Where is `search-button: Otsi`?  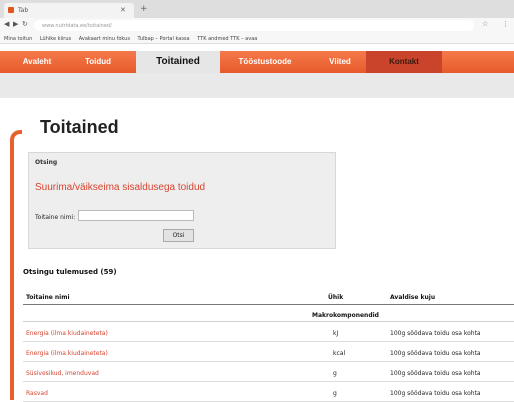
search-button: Otsi is located at coordinates (178, 235).